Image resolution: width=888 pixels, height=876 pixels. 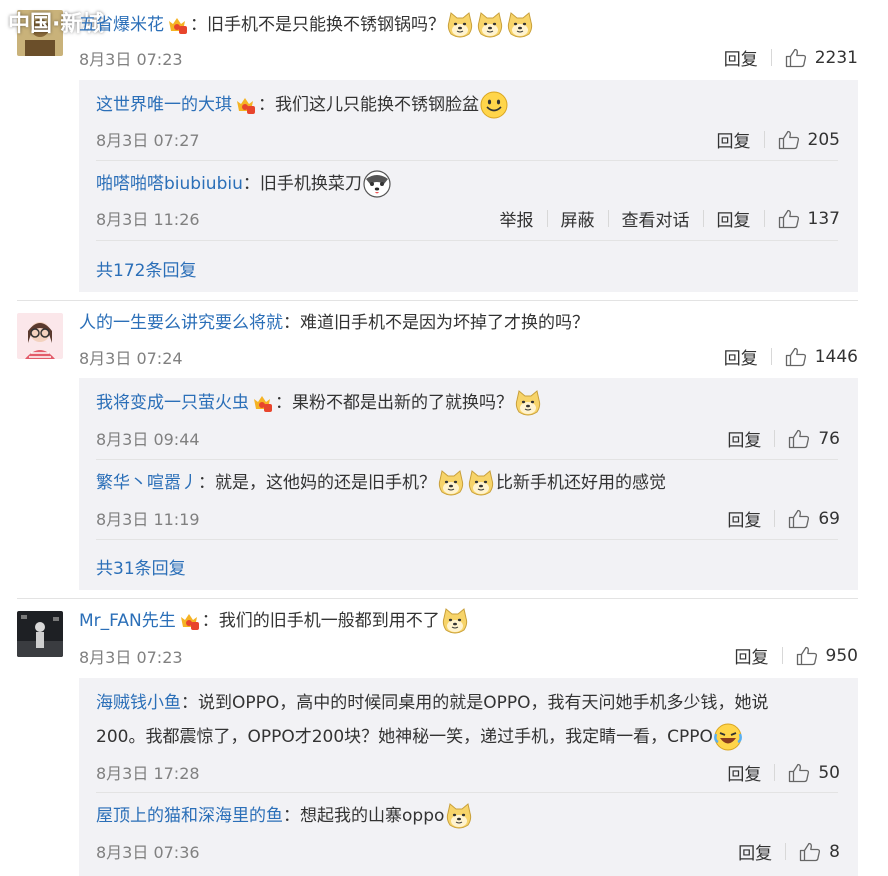 I want to click on timestamp: 8月3日 07:36, so click(x=148, y=852).